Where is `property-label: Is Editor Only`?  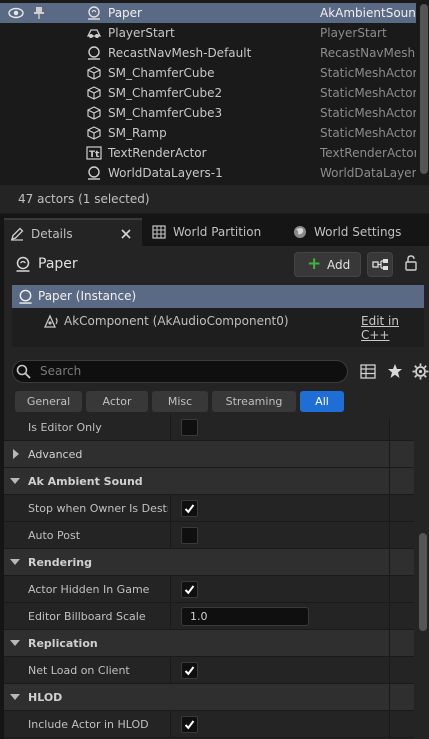 property-label: Is Editor Only is located at coordinates (65, 427).